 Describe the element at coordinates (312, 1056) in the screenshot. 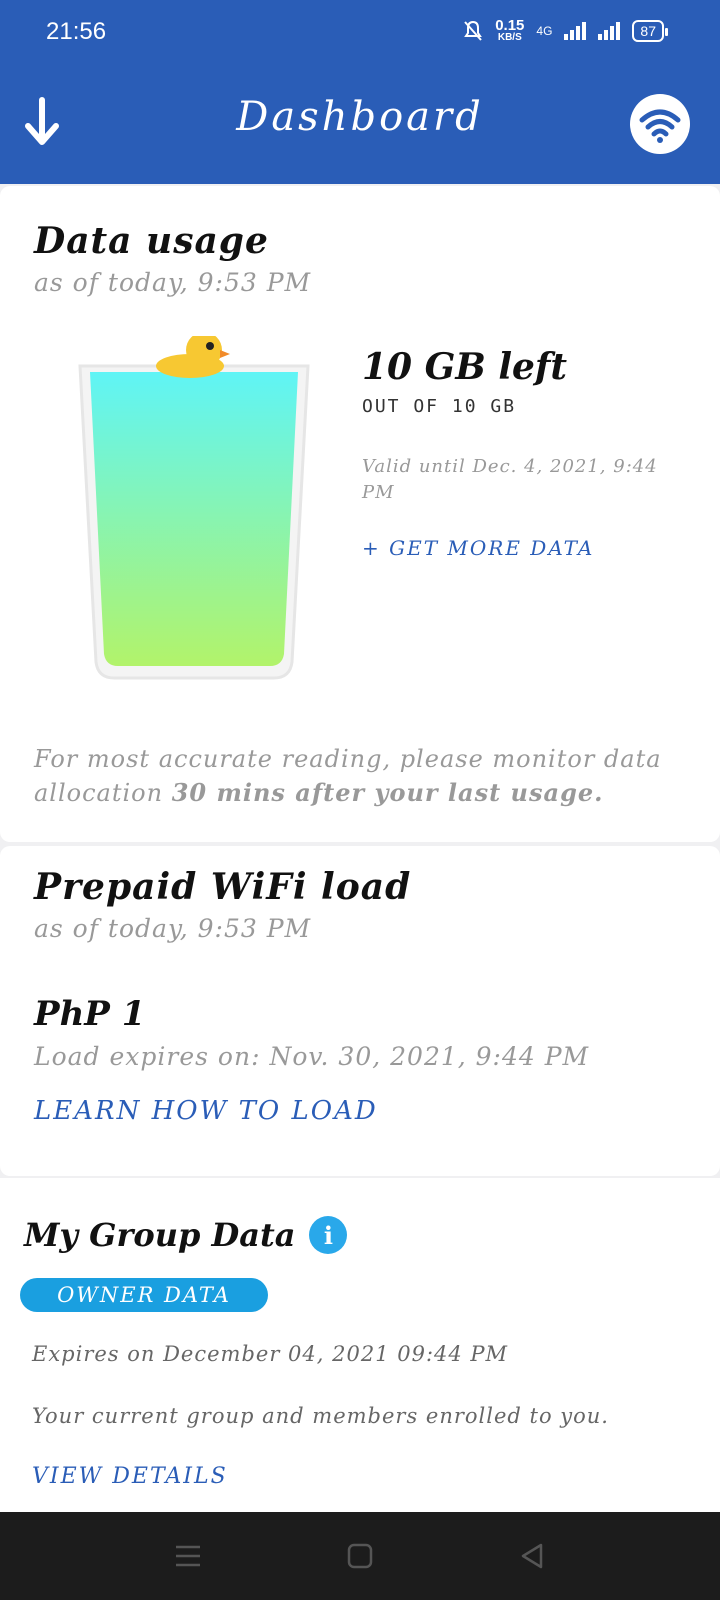

I see `prepaid-expiry: Load expires on: Nov. 30, 2021, 9:44 PM` at that location.